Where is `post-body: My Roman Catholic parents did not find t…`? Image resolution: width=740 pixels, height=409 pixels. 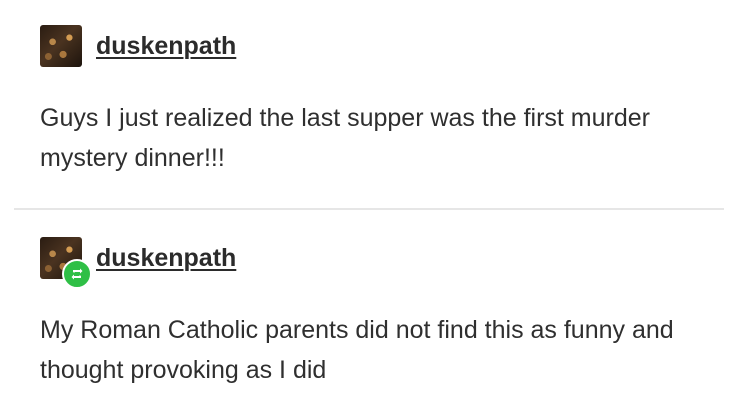
post-body: My Roman Catholic parents did not find t… is located at coordinates (357, 350).